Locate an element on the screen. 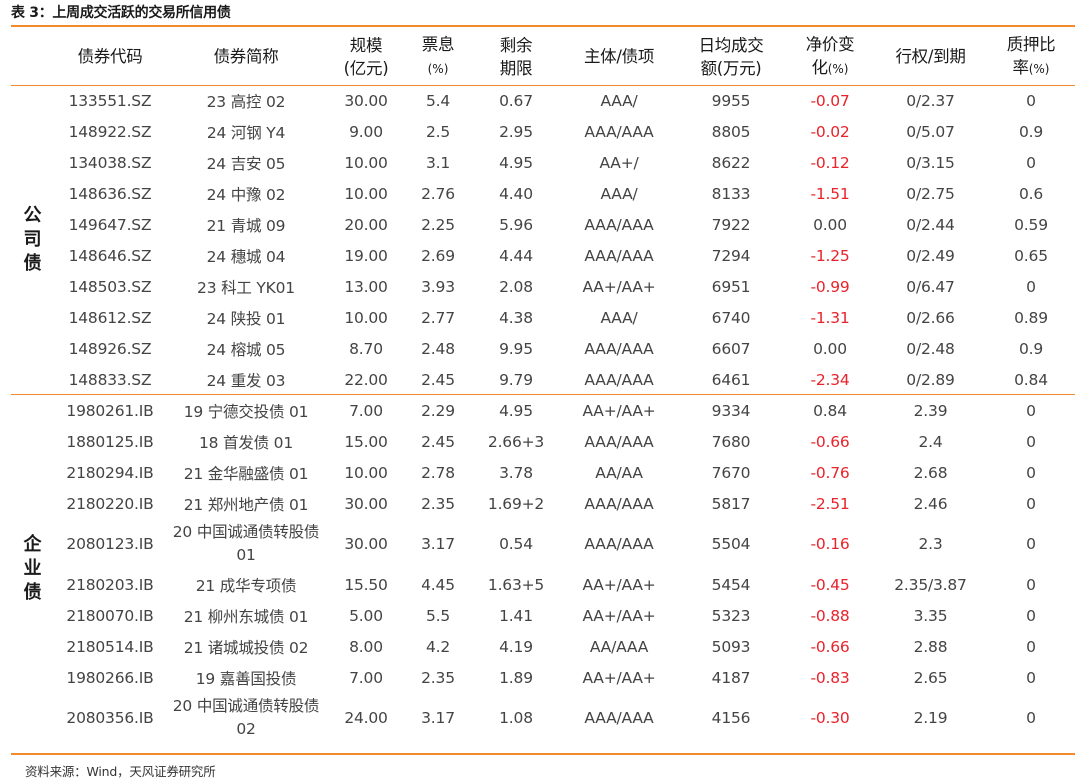 The width and height of the screenshot is (1080, 784). cell-coupon: 2.5 is located at coordinates (438, 131).